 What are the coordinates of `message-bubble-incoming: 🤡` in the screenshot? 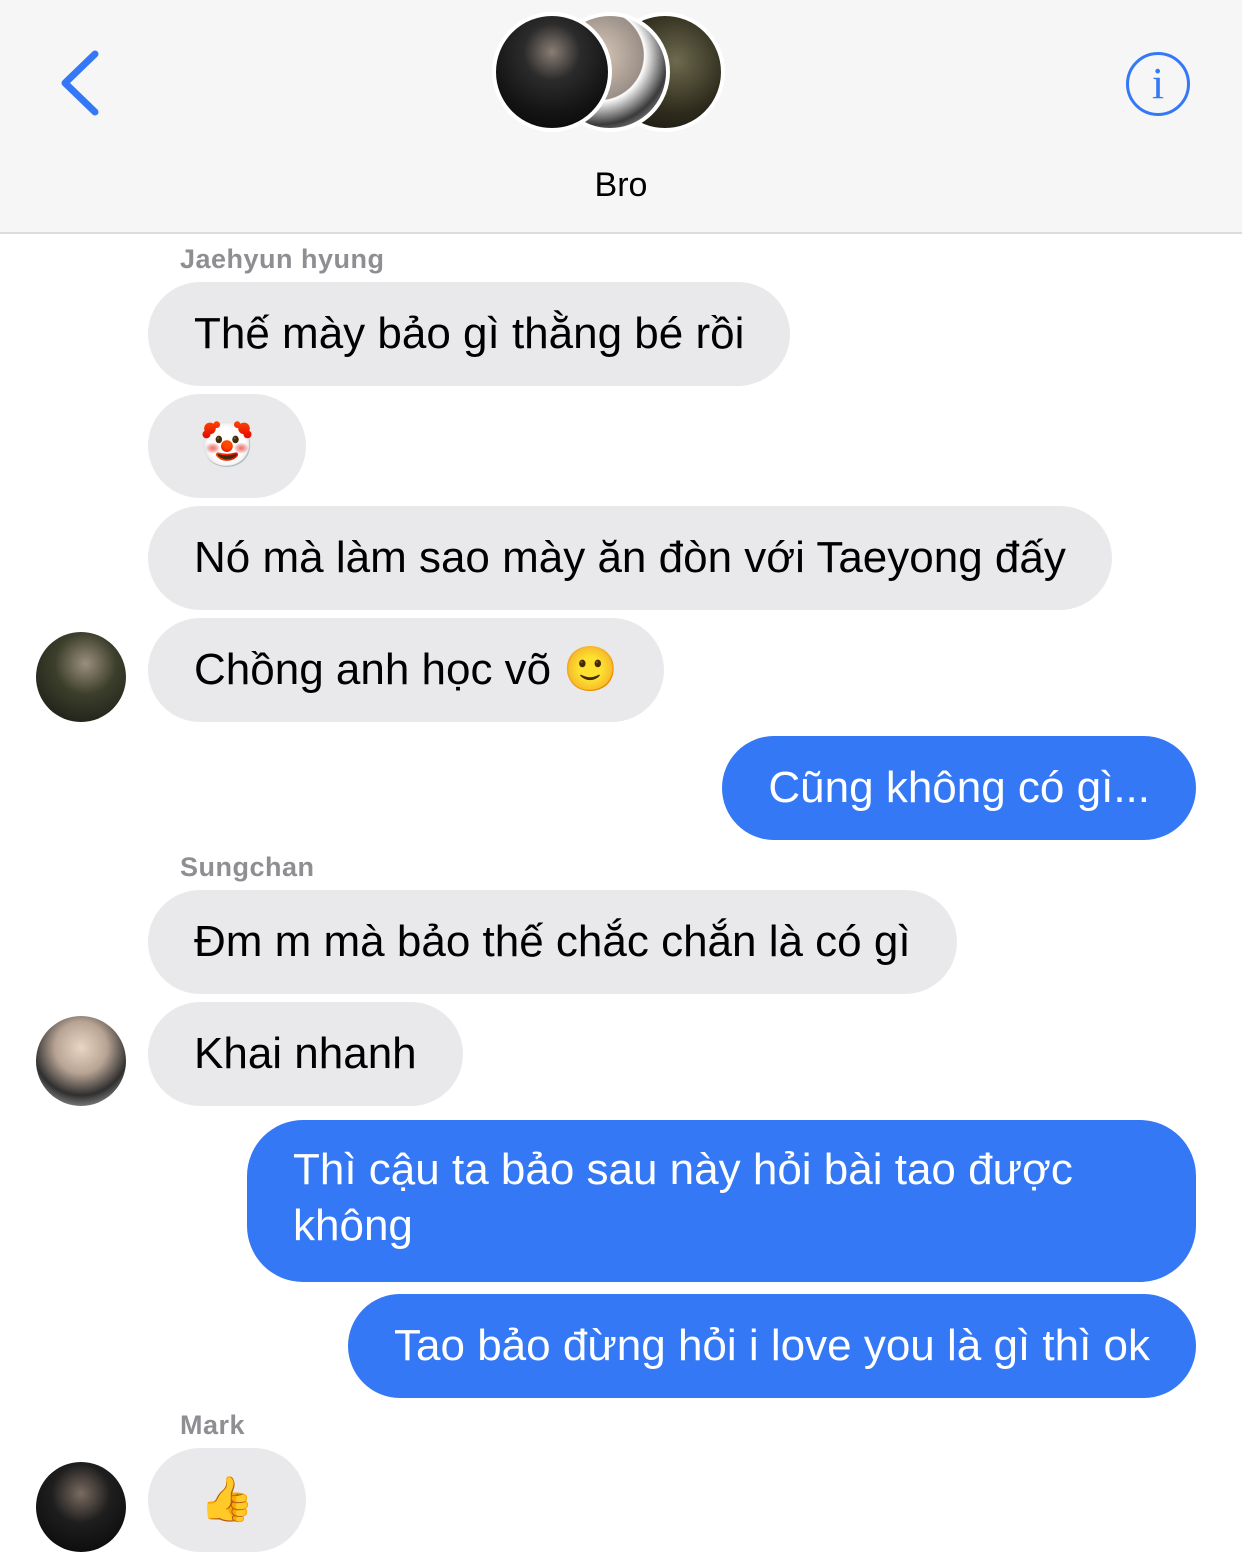 It's located at (227, 446).